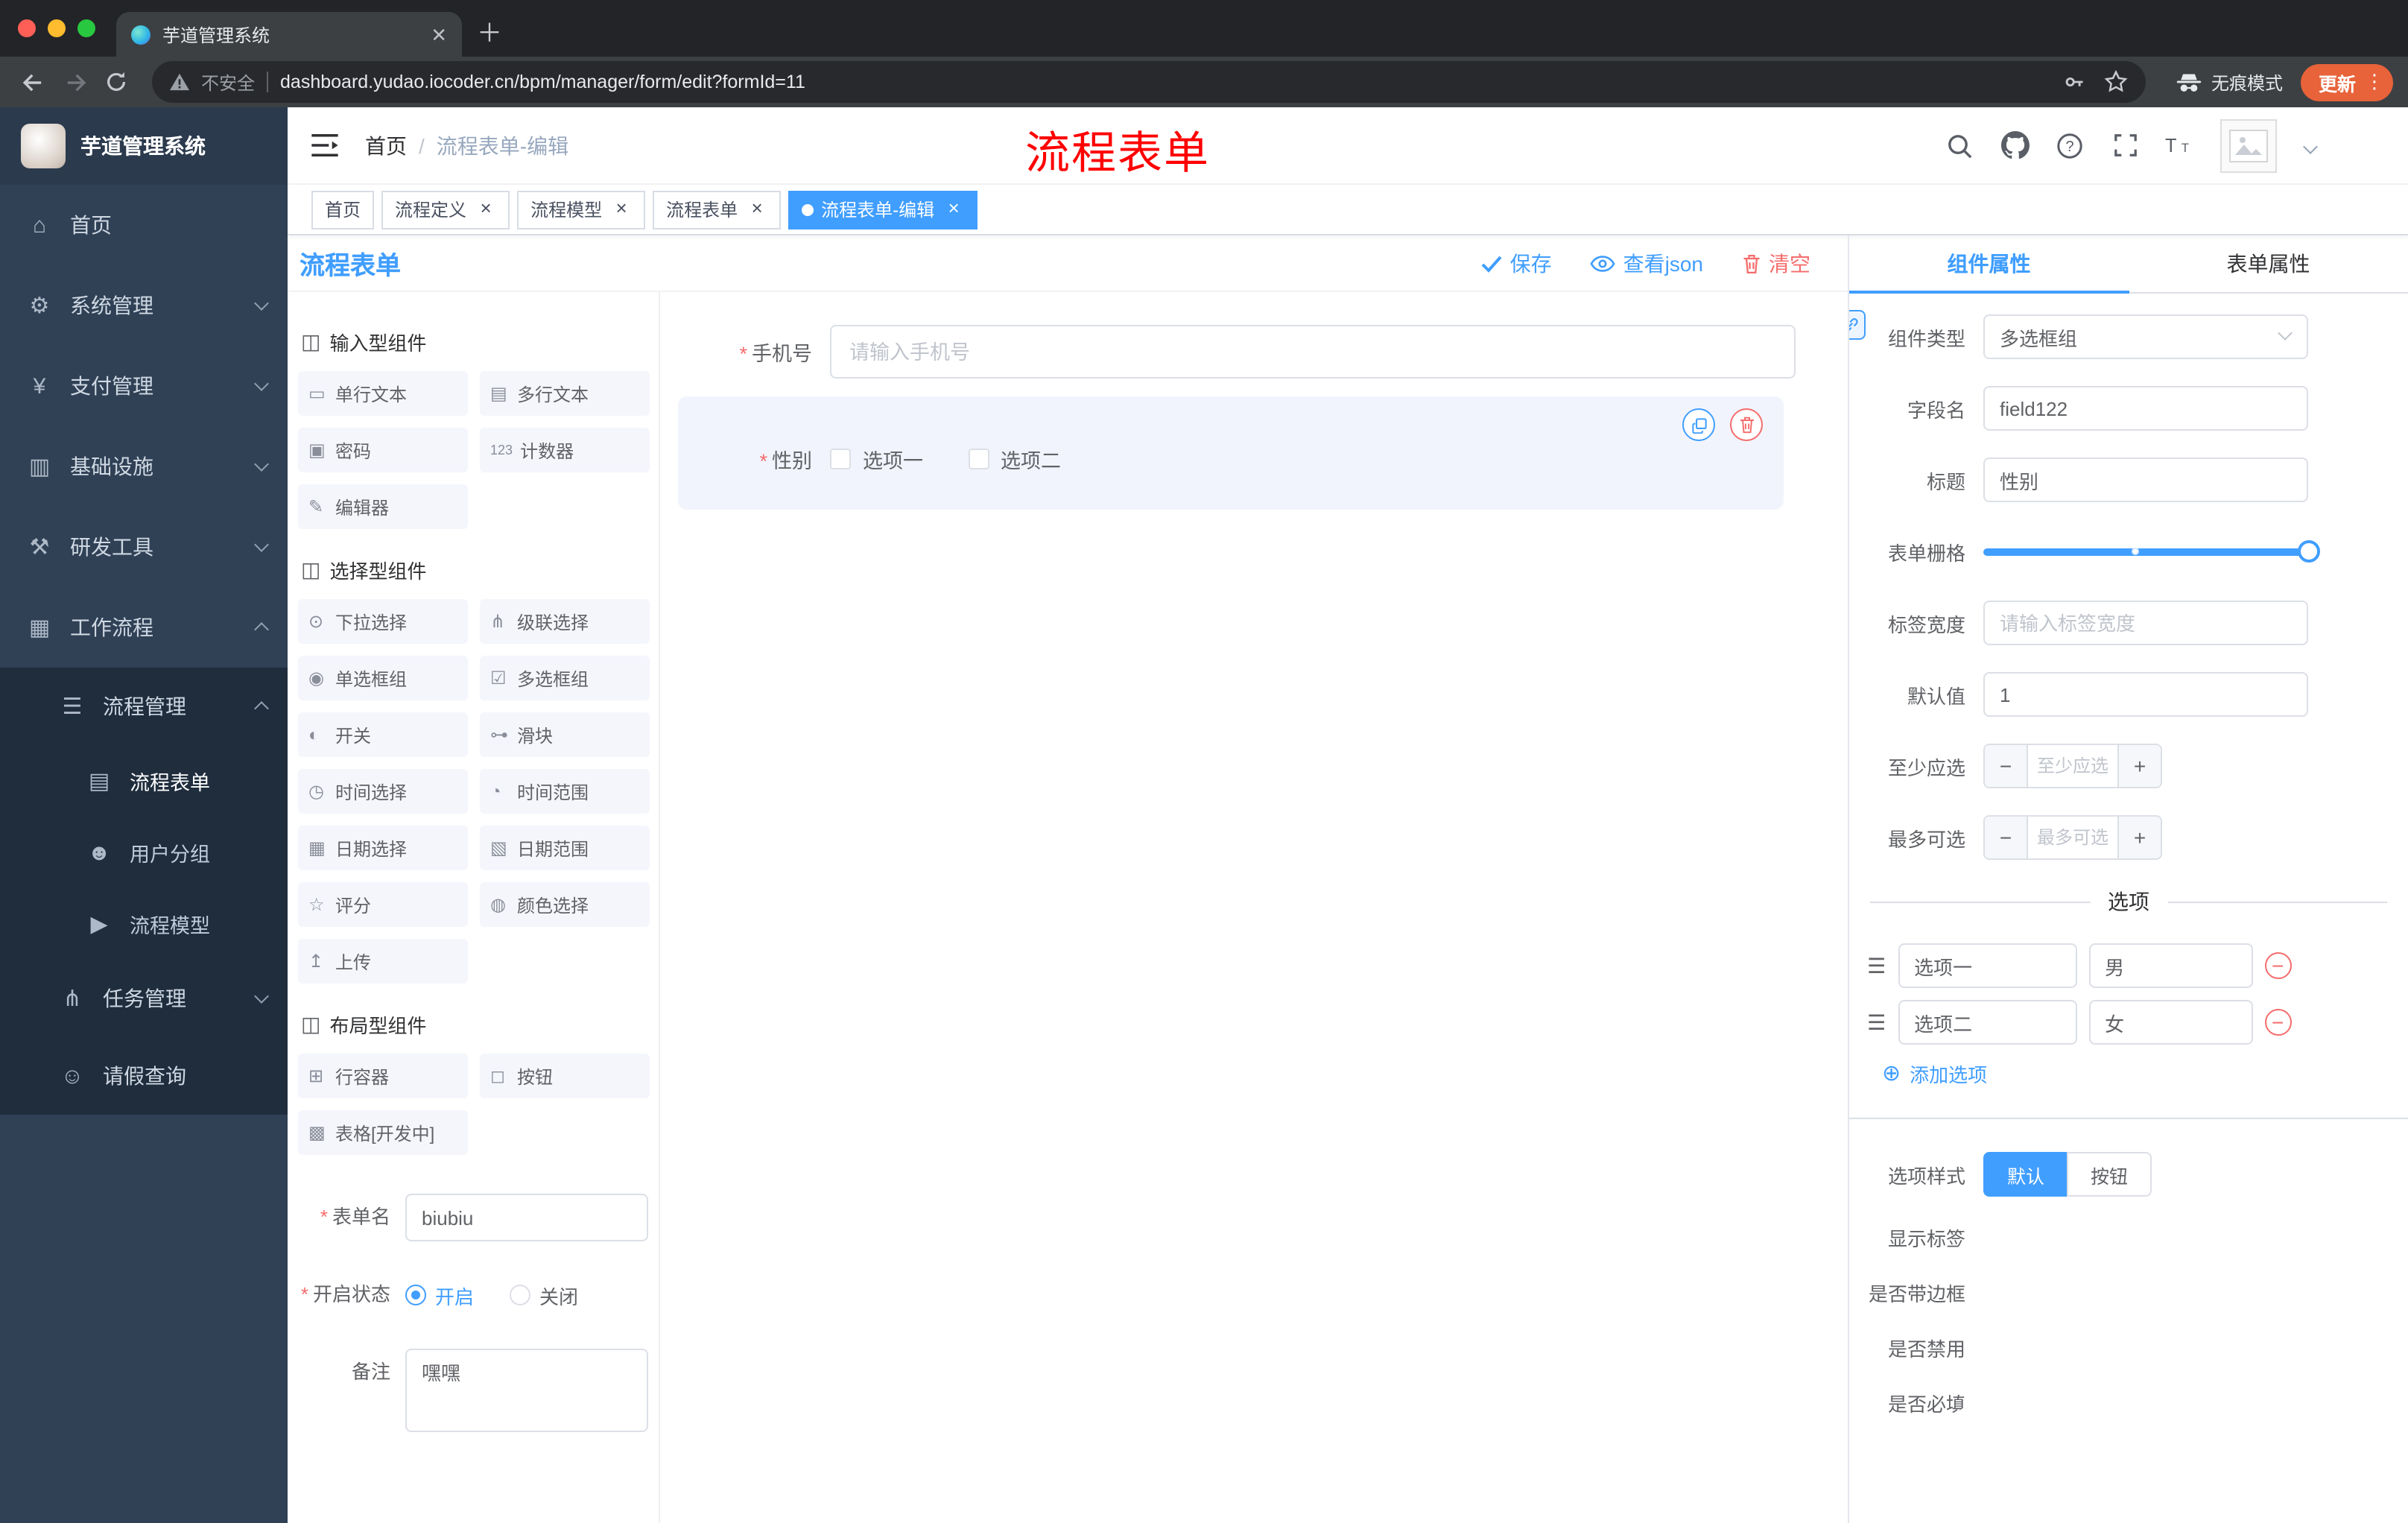  Describe the element at coordinates (2116, 82) in the screenshot. I see `bookmark-star-icon` at that location.